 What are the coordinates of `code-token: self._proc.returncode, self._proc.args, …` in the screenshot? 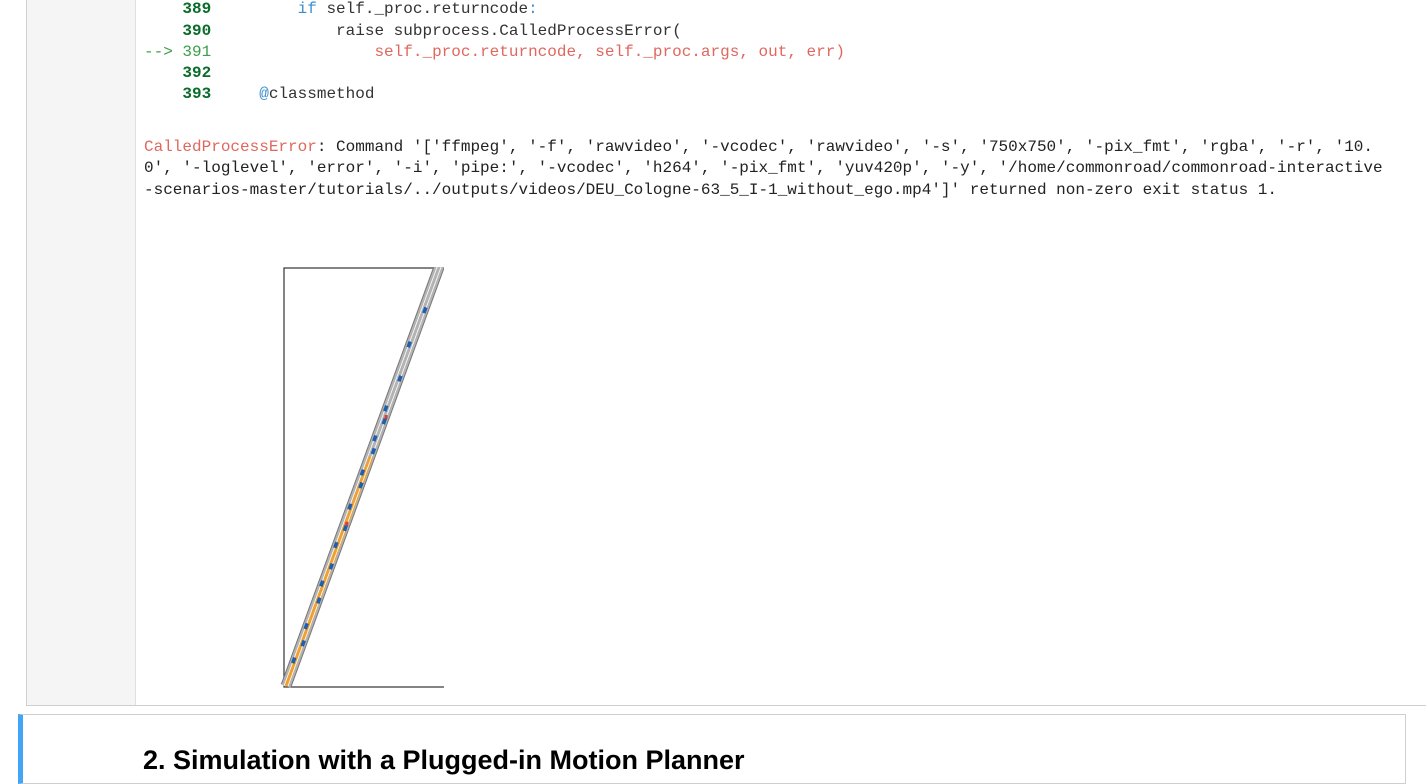 It's located at (609, 51).